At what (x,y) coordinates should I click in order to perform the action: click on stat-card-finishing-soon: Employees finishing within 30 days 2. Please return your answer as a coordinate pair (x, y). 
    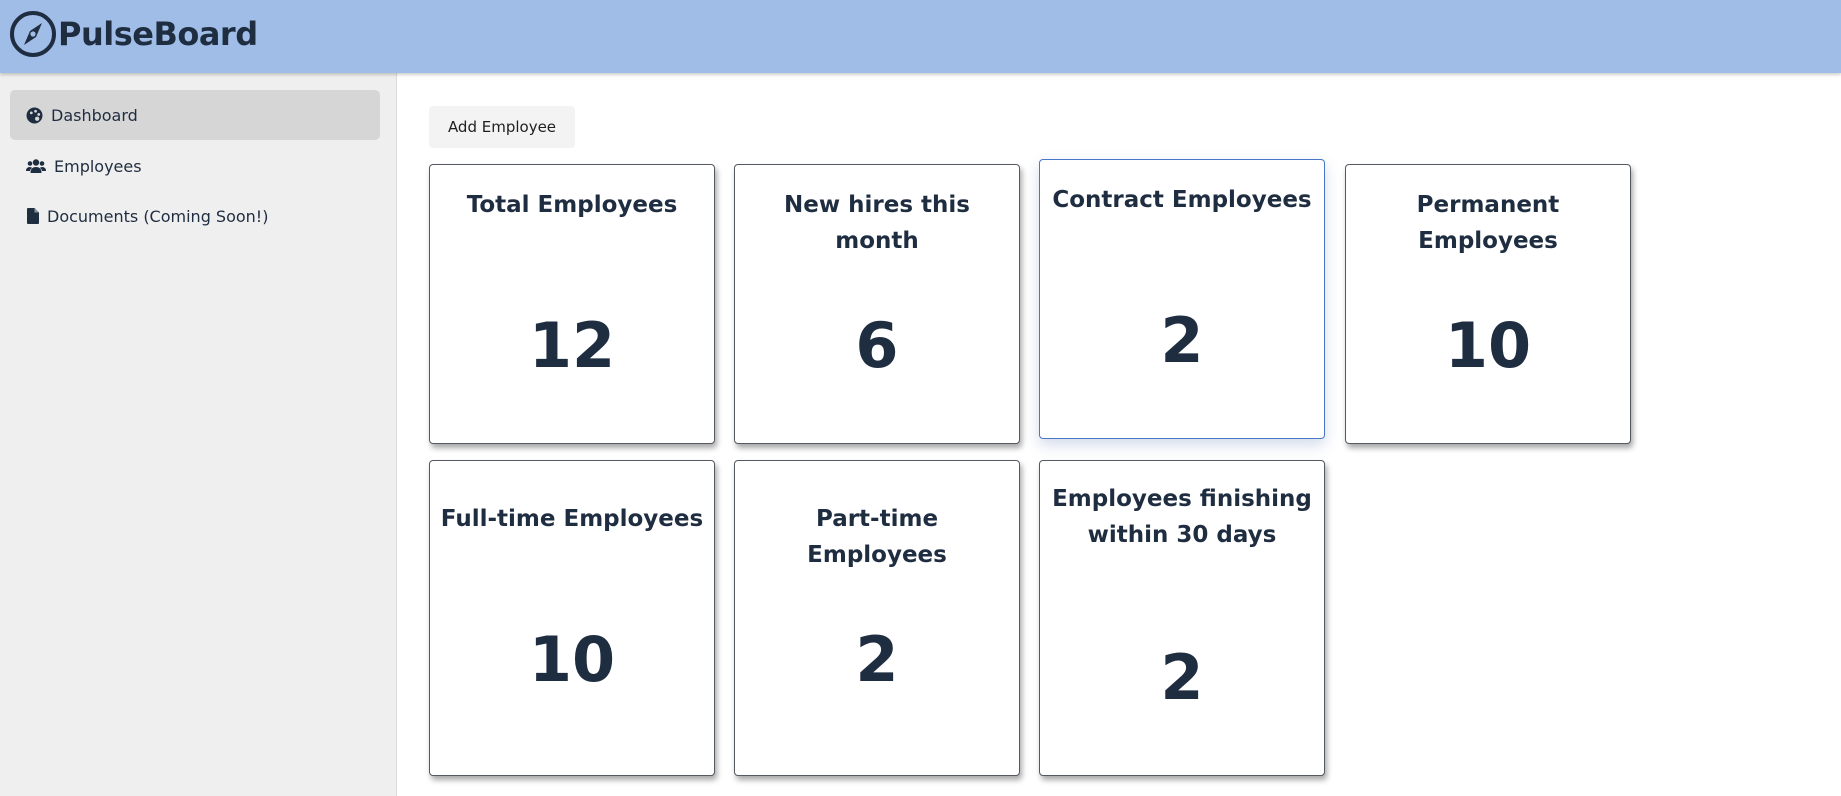
    Looking at the image, I should click on (1182, 618).